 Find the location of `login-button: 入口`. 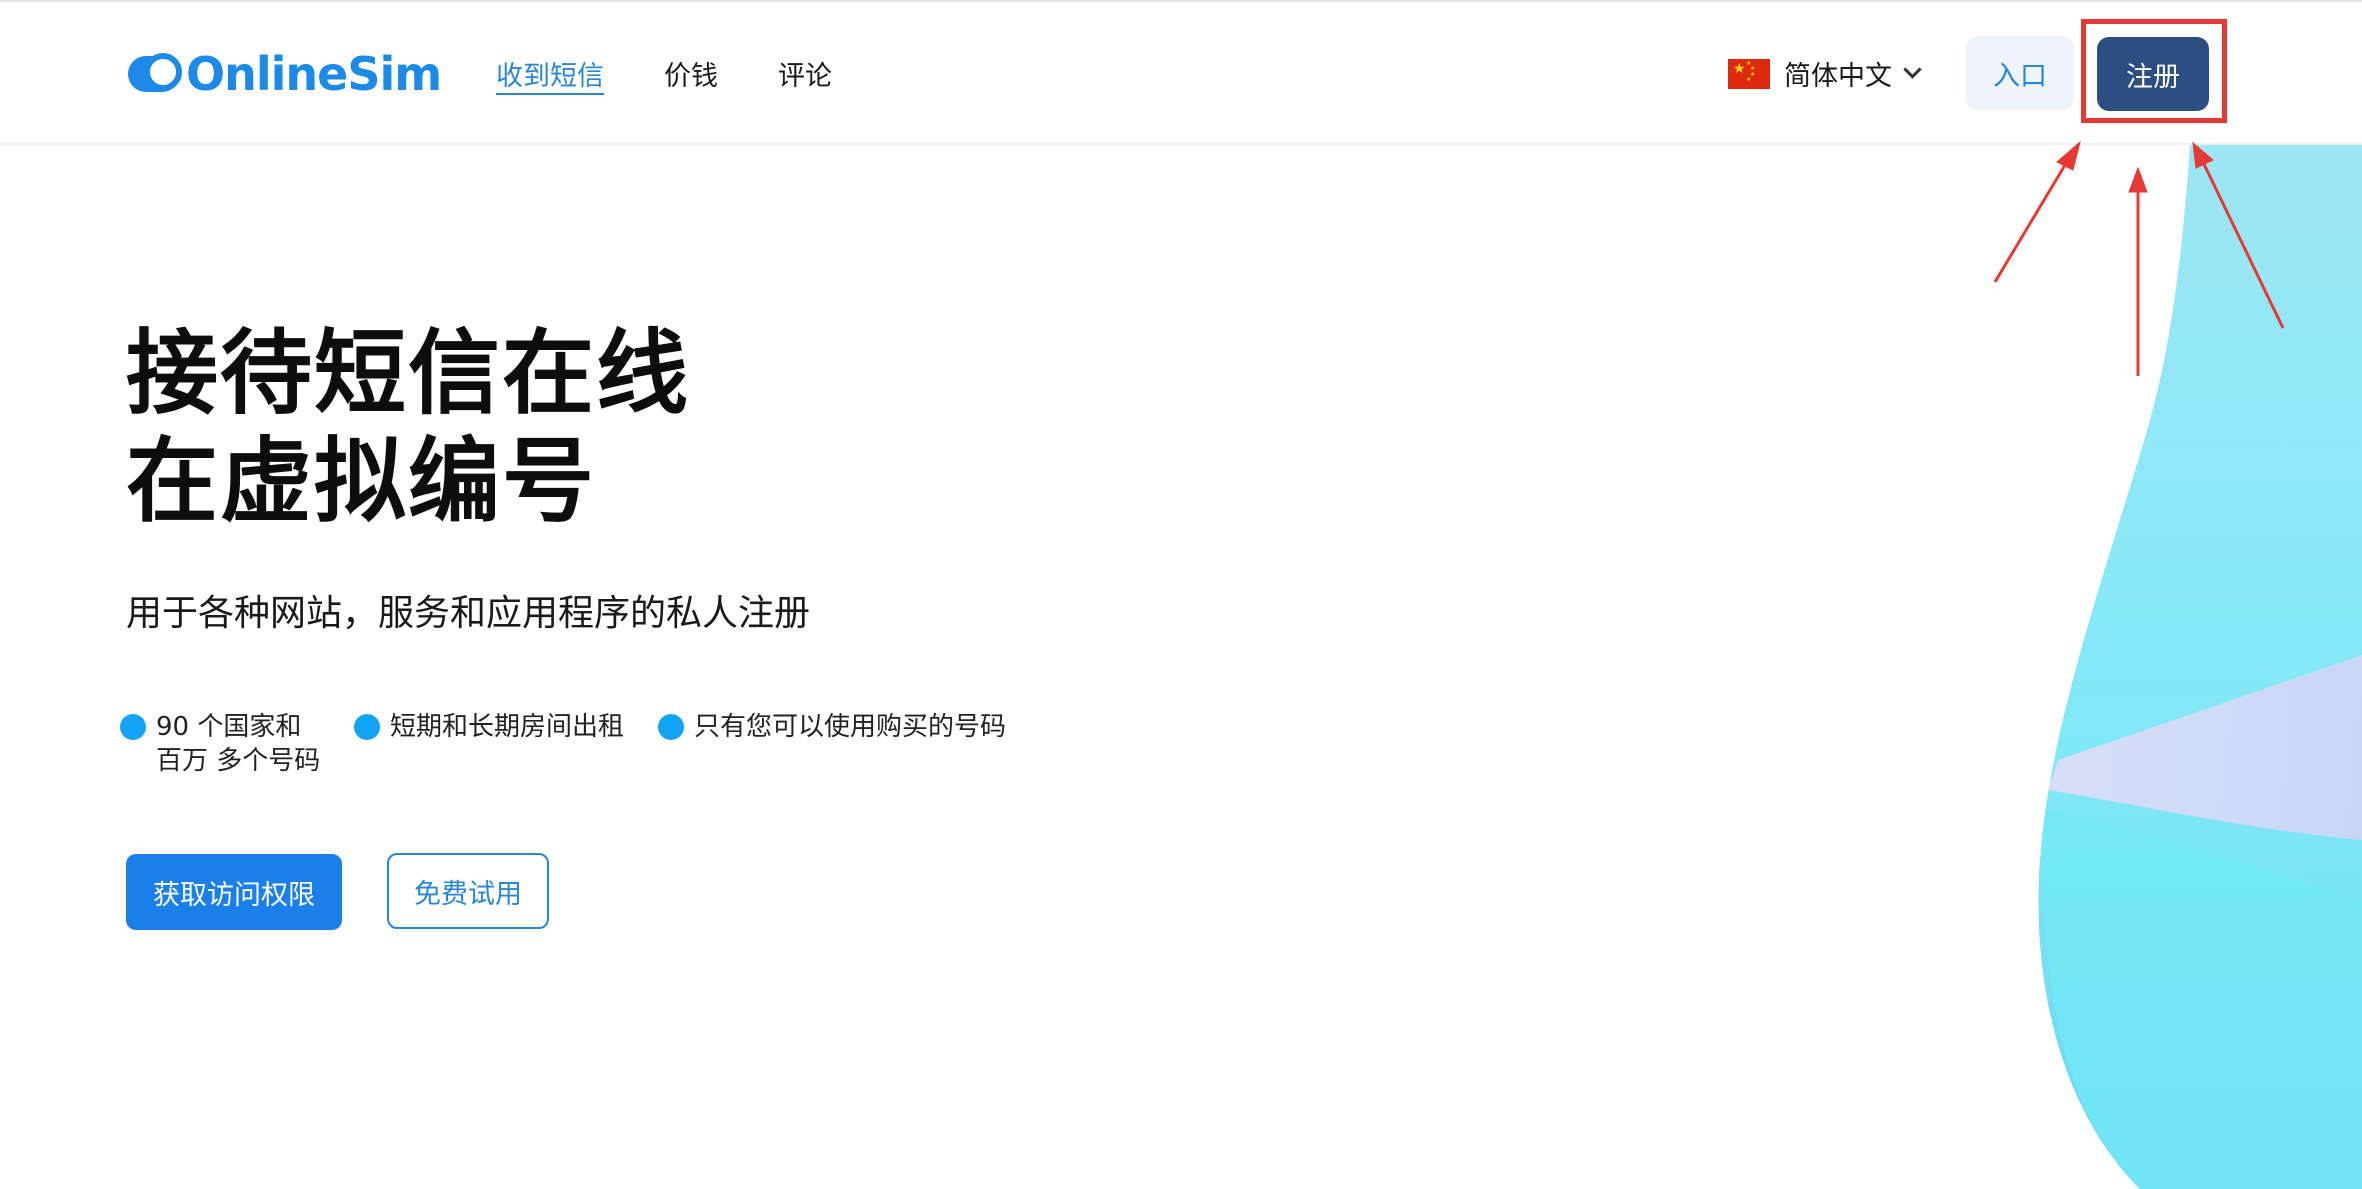

login-button: 入口 is located at coordinates (2020, 73).